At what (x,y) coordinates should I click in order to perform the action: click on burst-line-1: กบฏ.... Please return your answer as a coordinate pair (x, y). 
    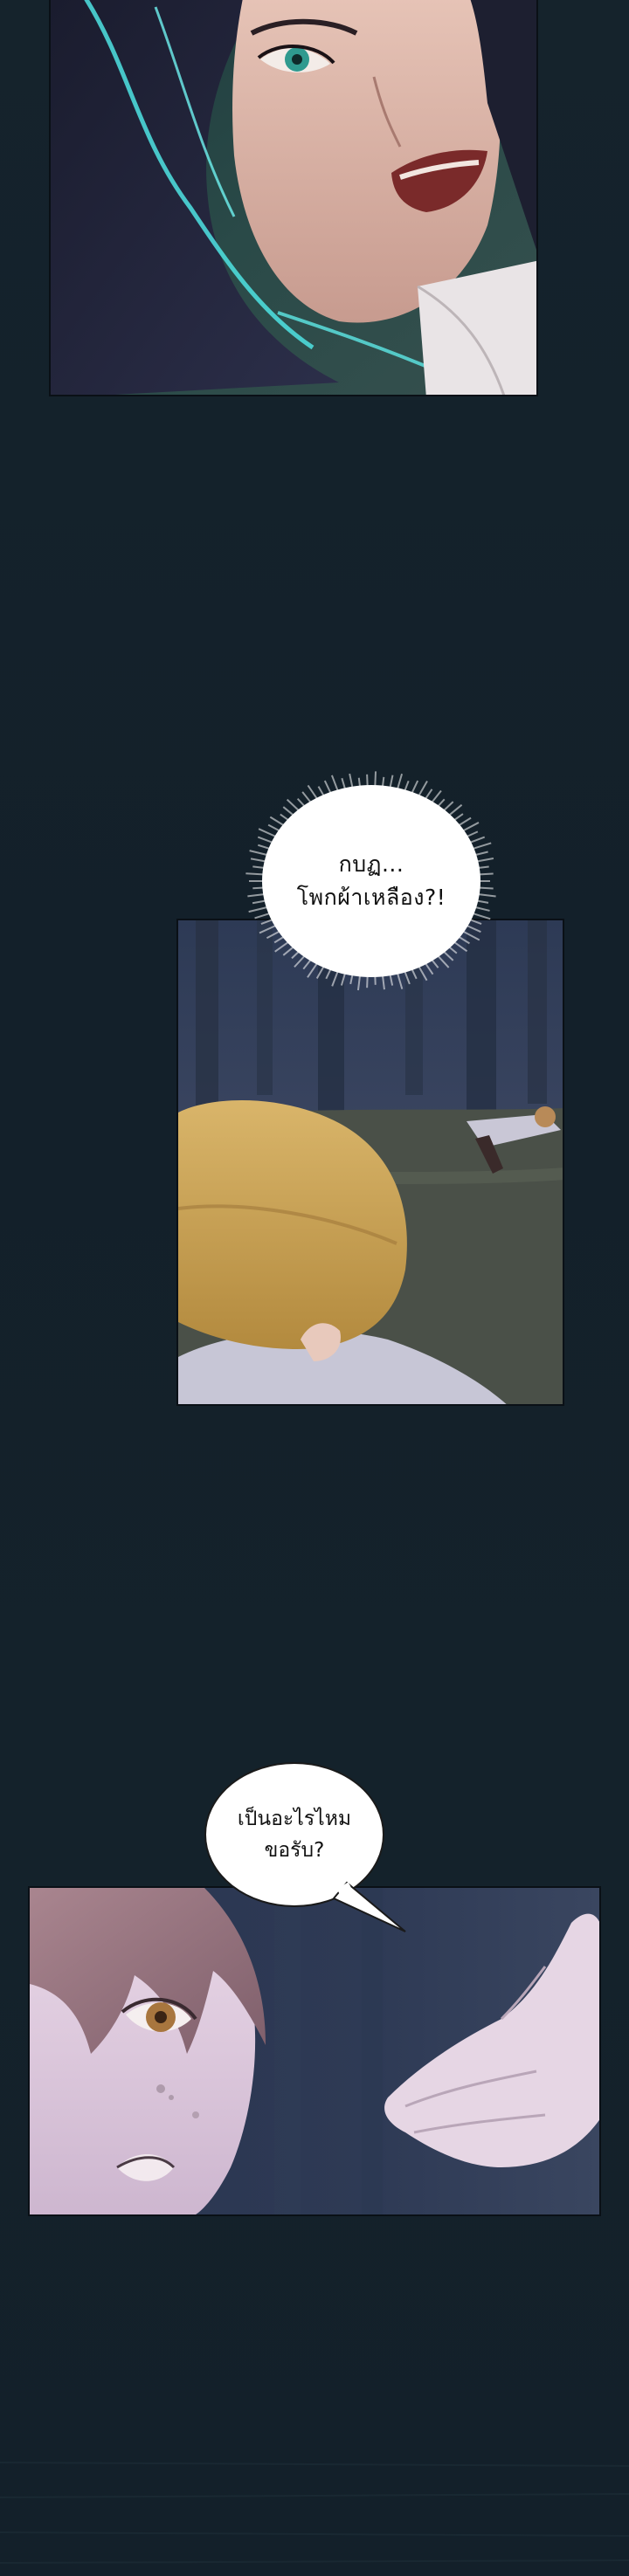
    Looking at the image, I should click on (371, 864).